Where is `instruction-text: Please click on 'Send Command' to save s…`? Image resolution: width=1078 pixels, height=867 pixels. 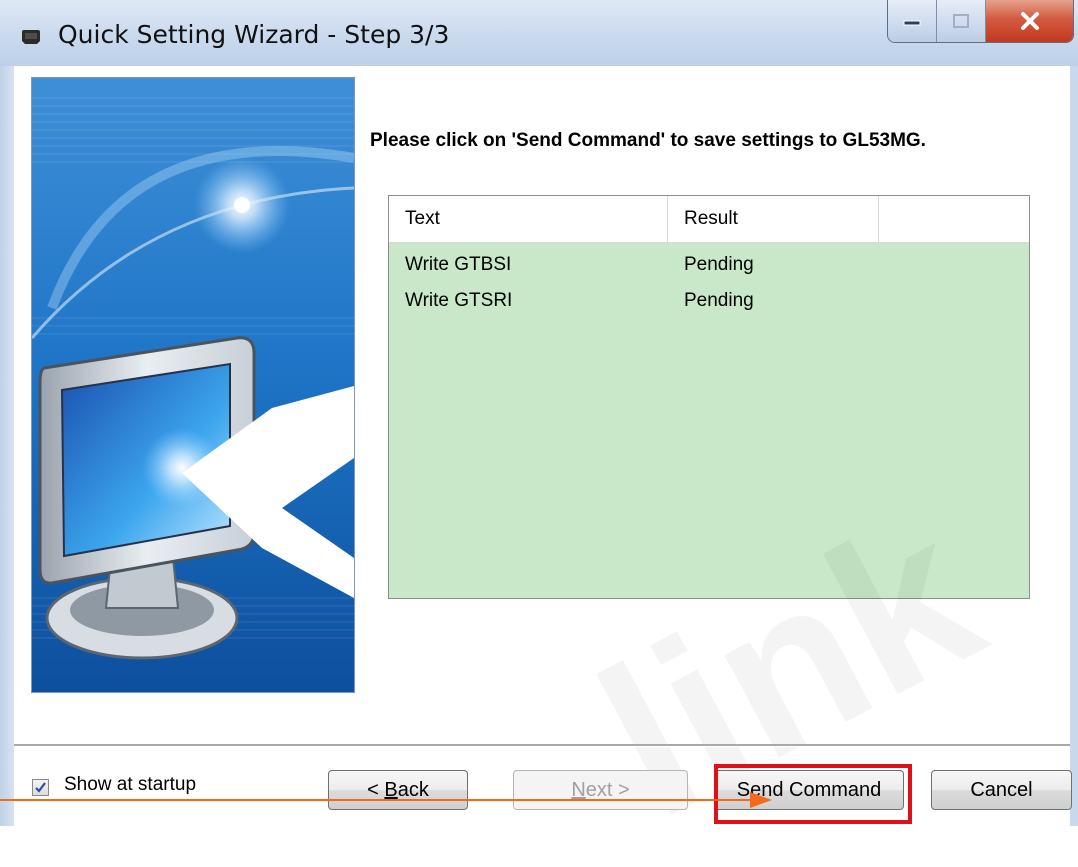 instruction-text: Please click on 'Send Command' to save s… is located at coordinates (648, 140).